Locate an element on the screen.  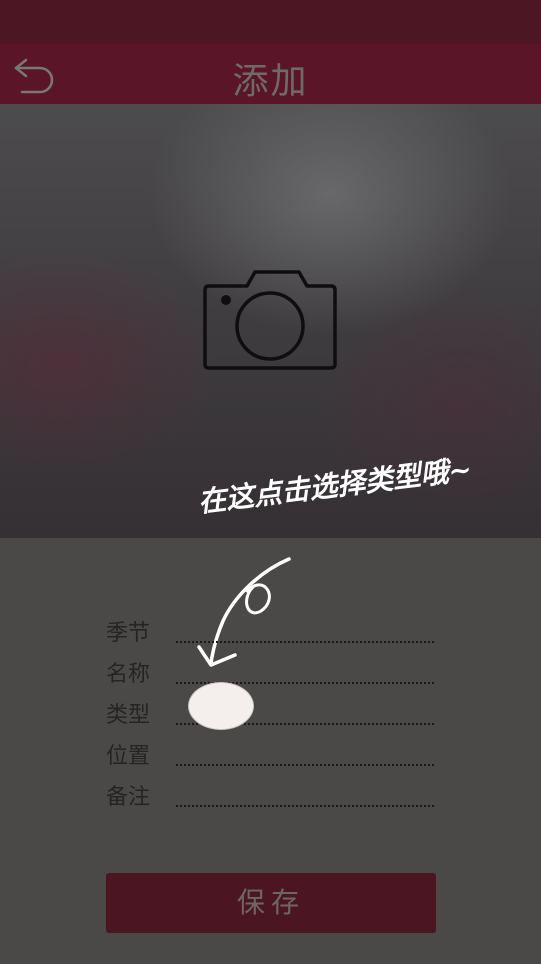
location-field is located at coordinates (305, 752).